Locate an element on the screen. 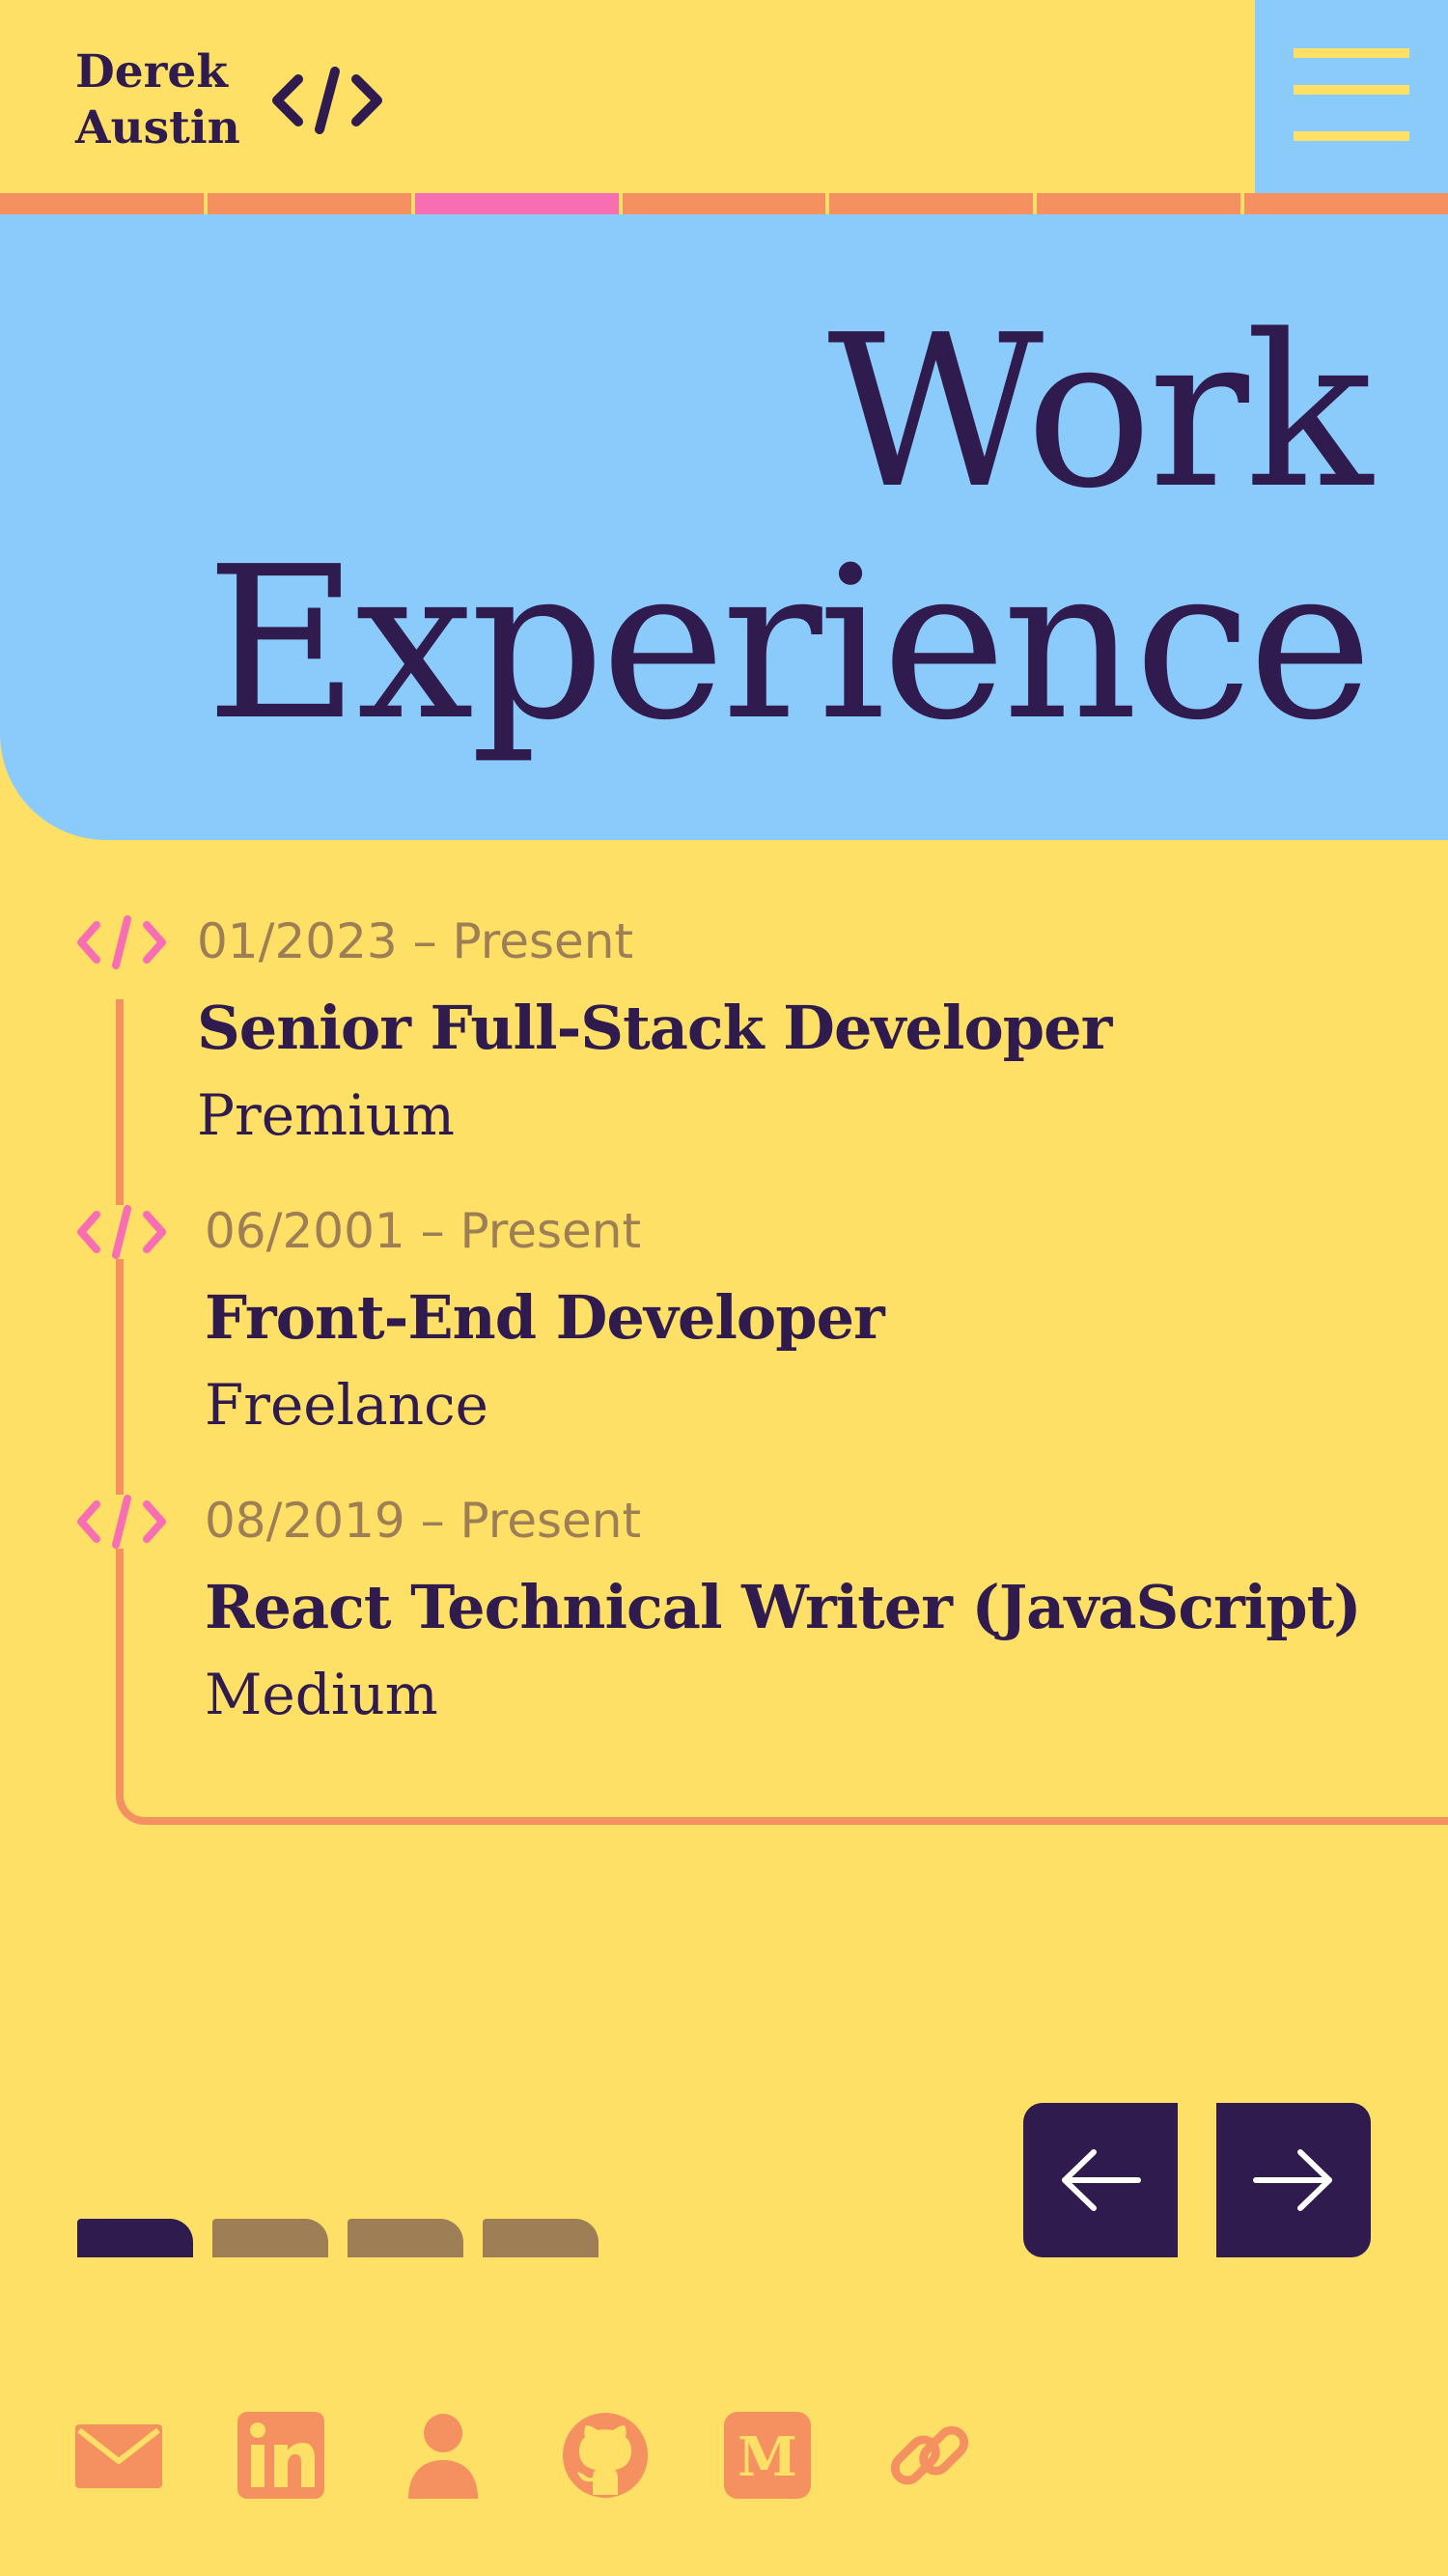 The image size is (1448, 2576). brand-name: Derek Austin is located at coordinates (157, 100).